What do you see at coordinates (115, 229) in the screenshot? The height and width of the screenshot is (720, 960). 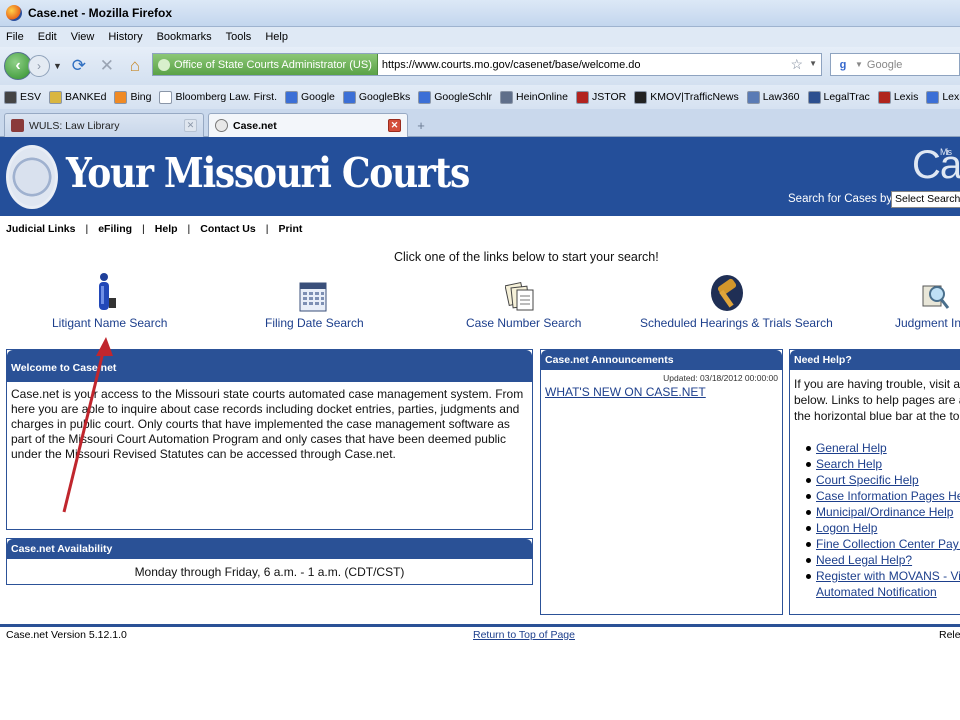 I see `efiling-link: eFiling` at bounding box center [115, 229].